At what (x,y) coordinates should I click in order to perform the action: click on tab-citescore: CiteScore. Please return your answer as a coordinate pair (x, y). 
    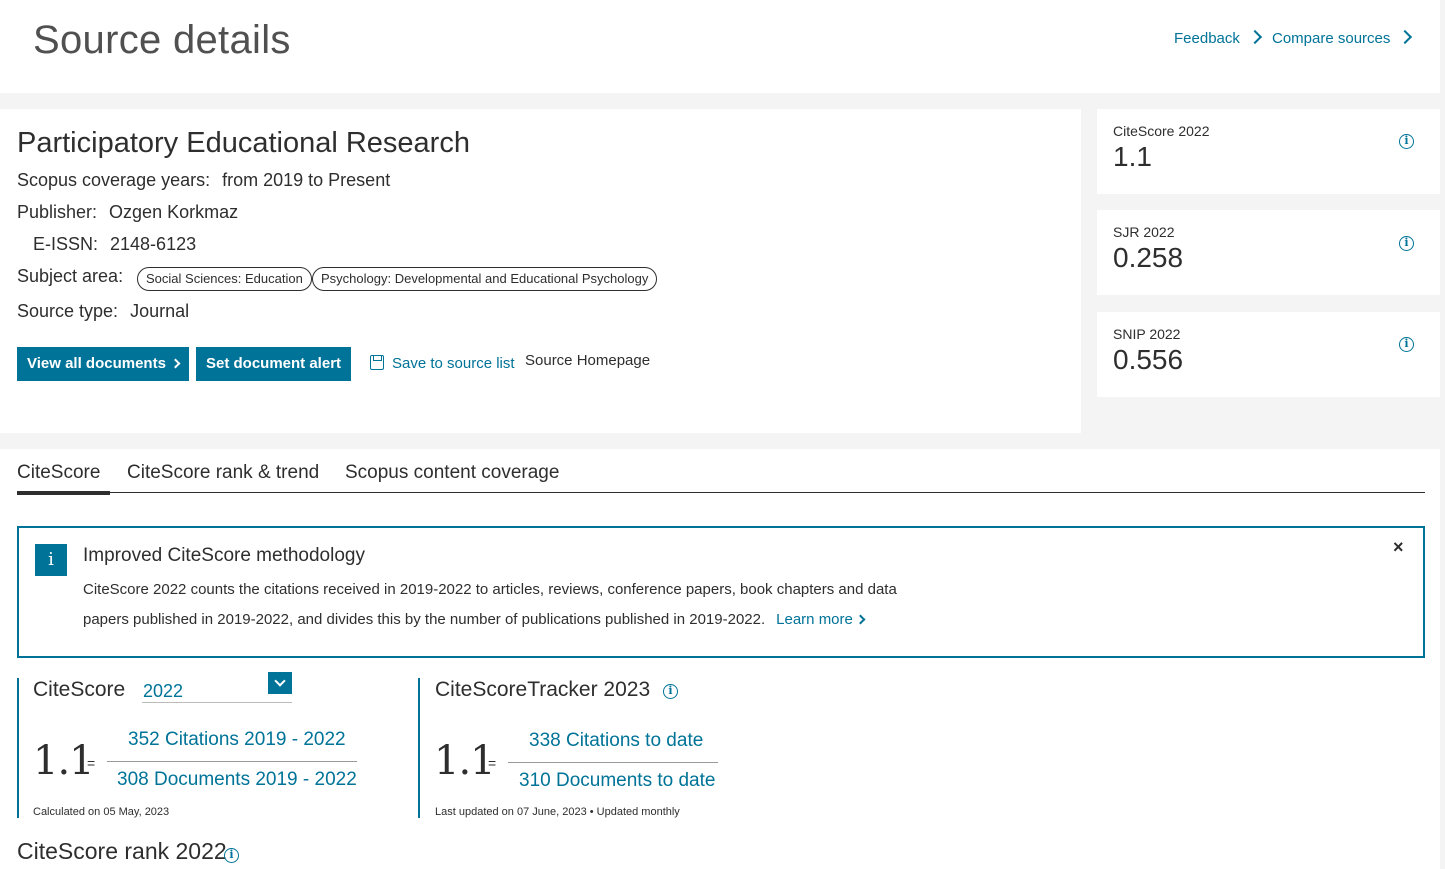
    Looking at the image, I should click on (58, 473).